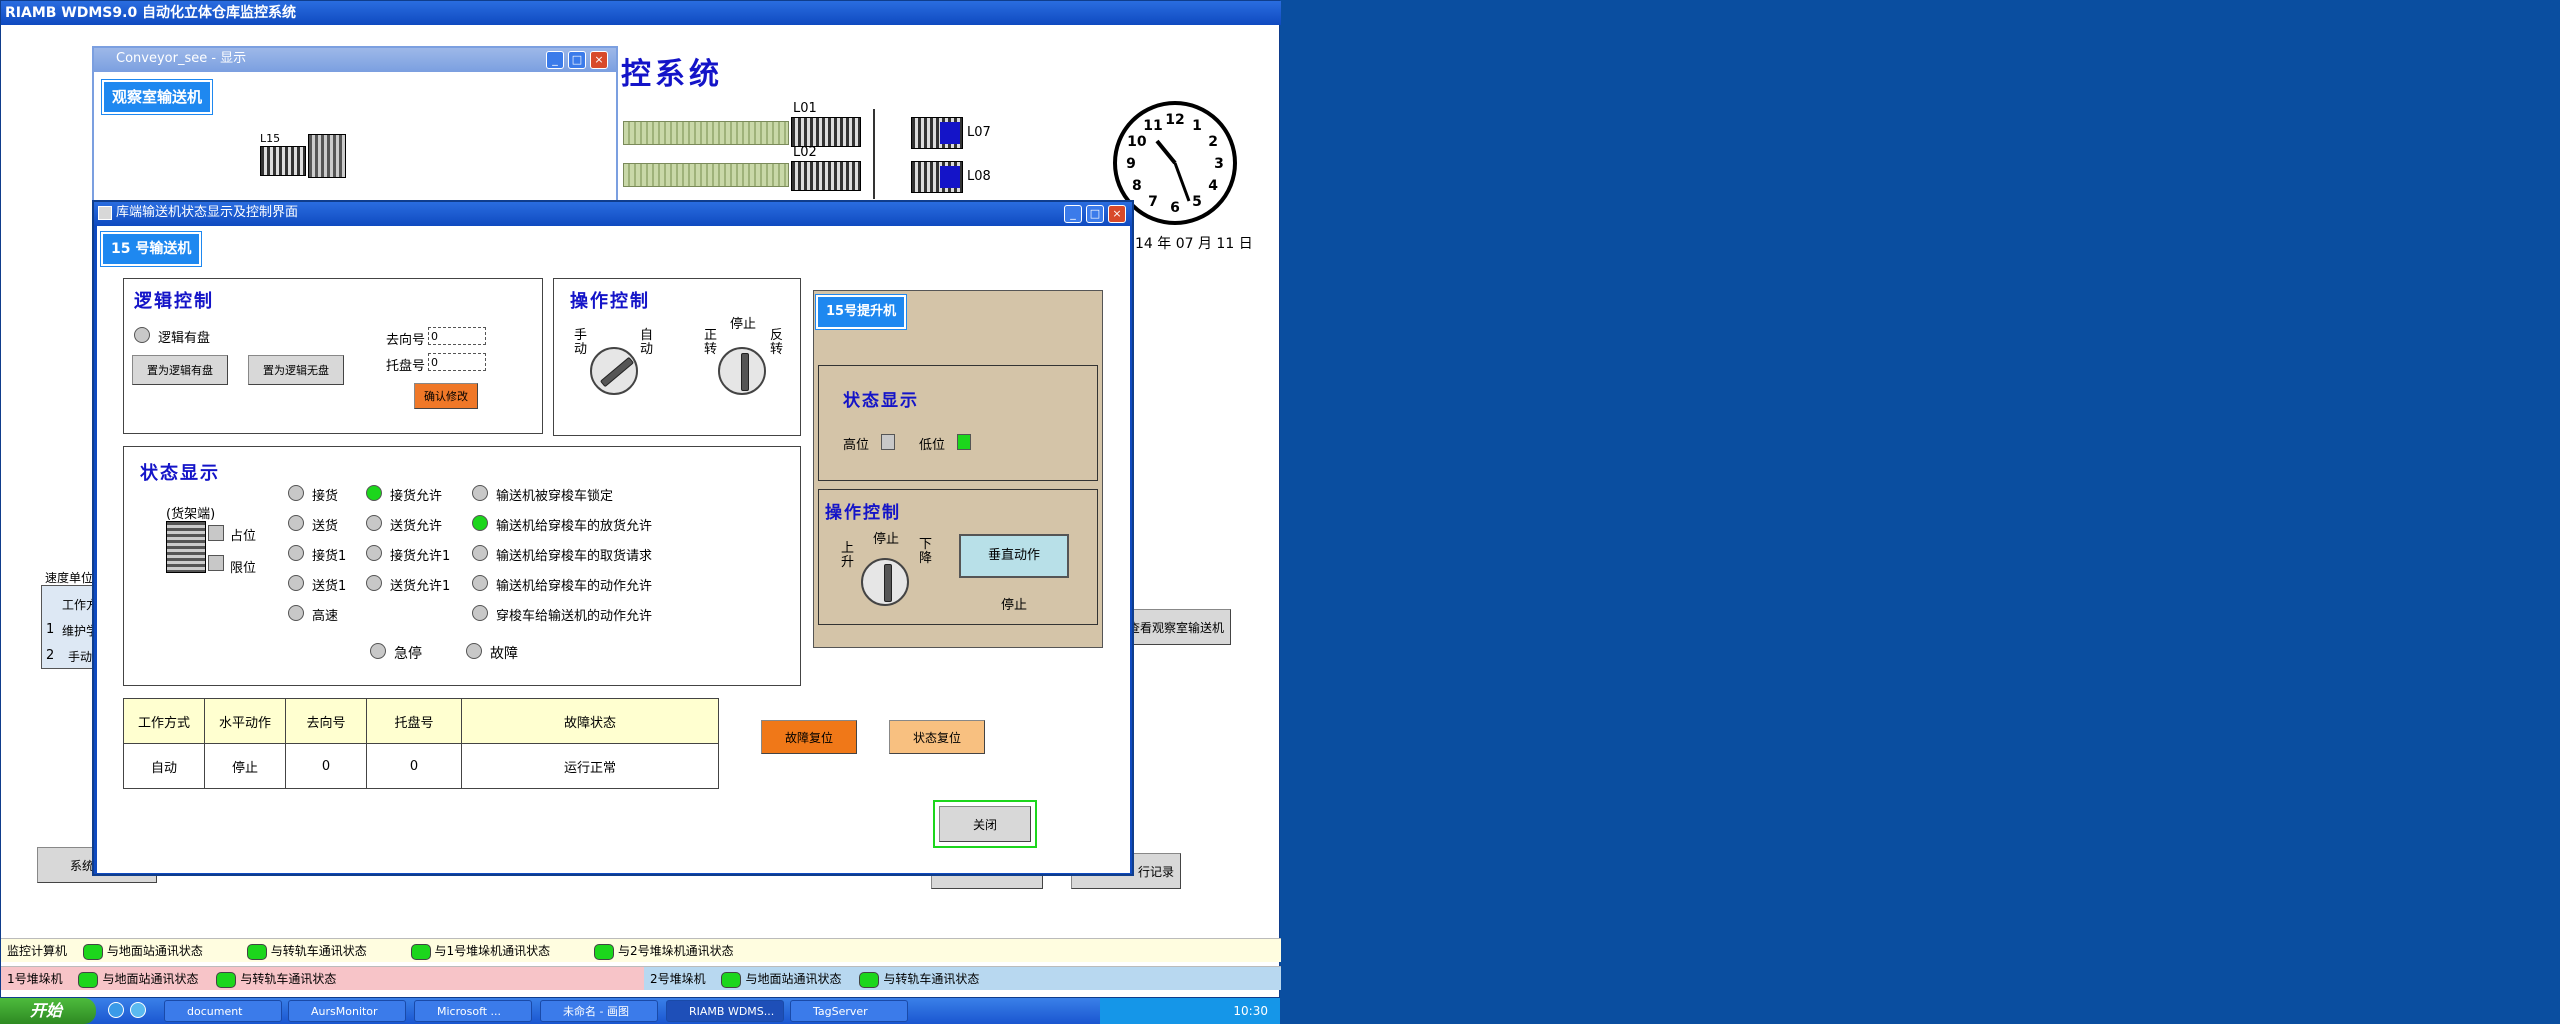 The image size is (2560, 1024). I want to click on direction-knob, so click(742, 371).